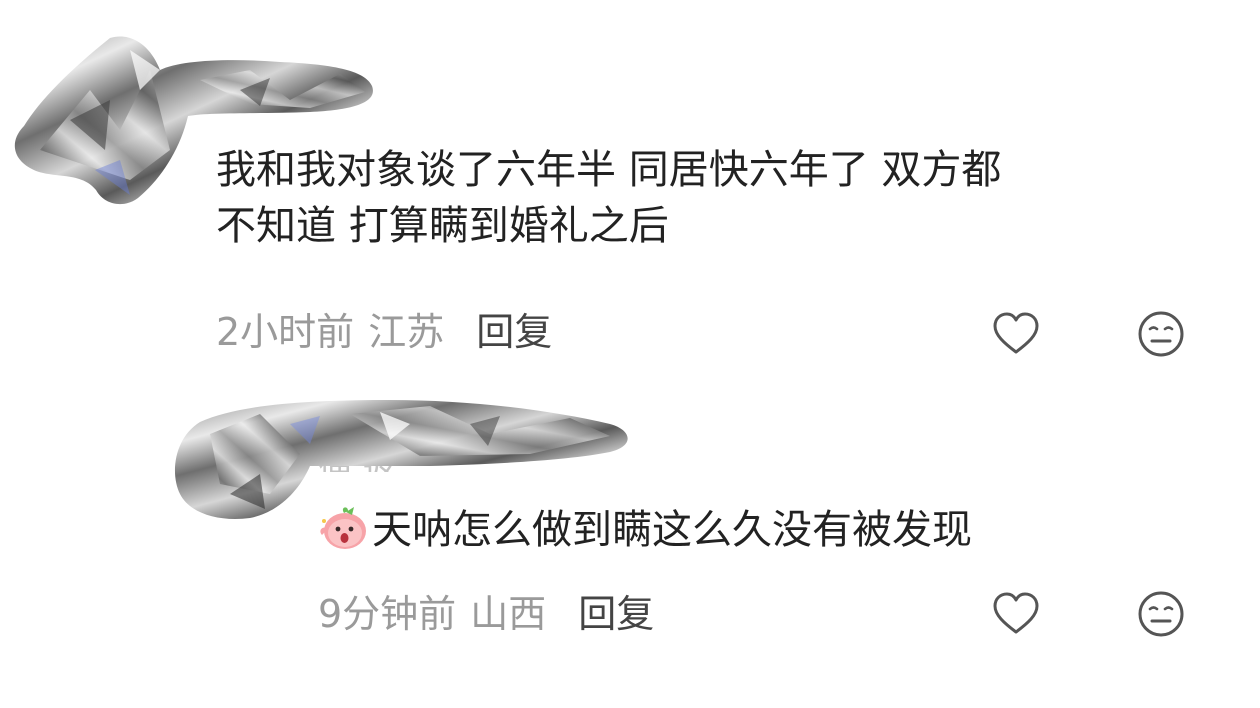 This screenshot has height=708, width=1260. What do you see at coordinates (508, 614) in the screenshot?
I see `comment-region: 山西` at bounding box center [508, 614].